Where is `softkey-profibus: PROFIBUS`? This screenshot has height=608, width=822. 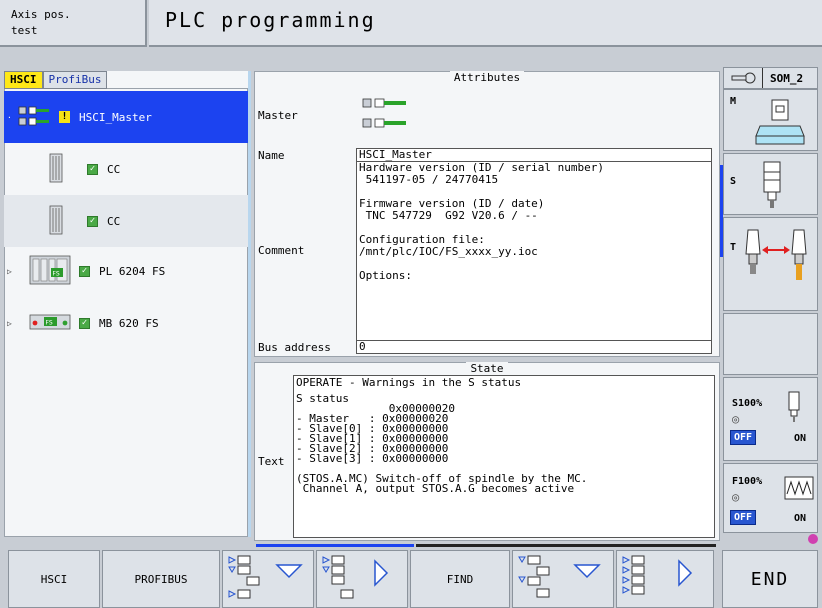
softkey-profibus: PROFIBUS is located at coordinates (161, 579).